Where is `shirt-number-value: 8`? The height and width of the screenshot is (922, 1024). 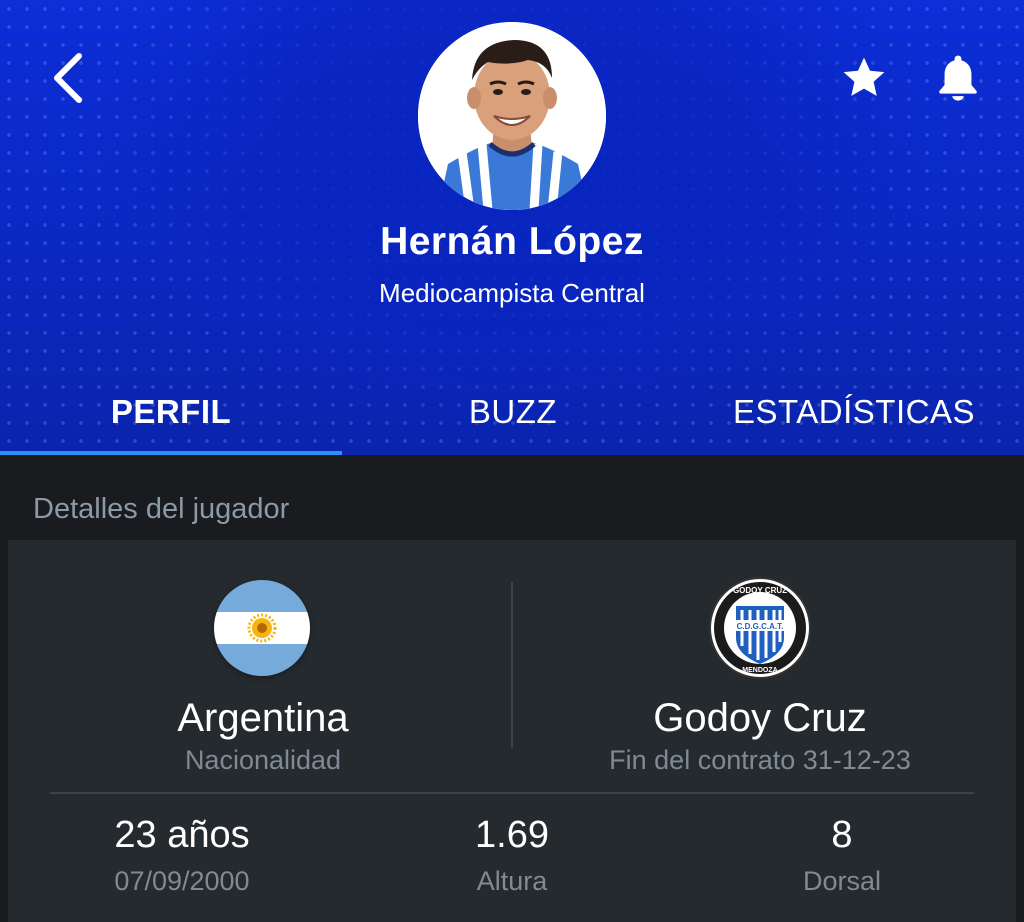 shirt-number-value: 8 is located at coordinates (842, 835).